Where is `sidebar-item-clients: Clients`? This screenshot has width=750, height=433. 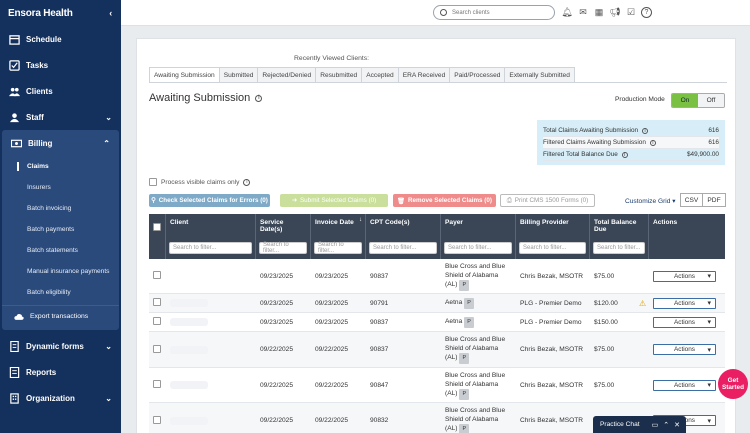
sidebar-item-clients: Clients is located at coordinates (60, 91).